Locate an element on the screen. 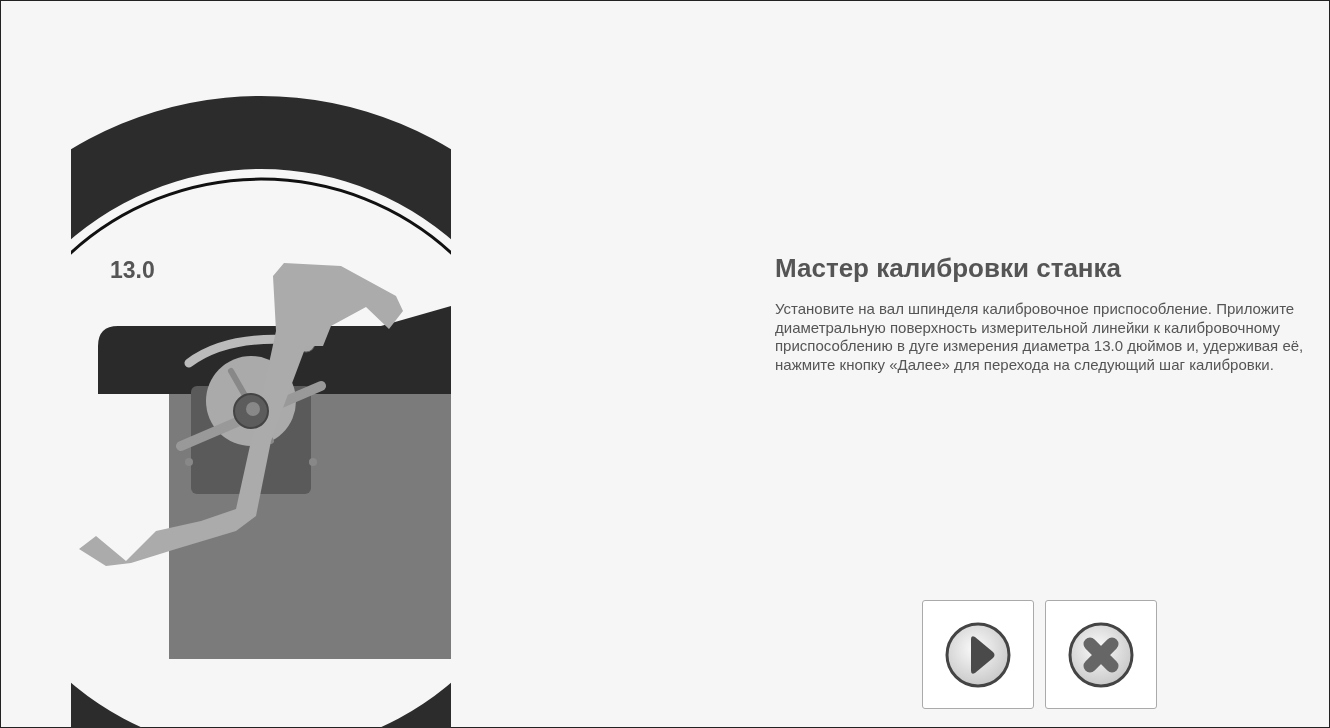 This screenshot has height=728, width=1330. play-icon is located at coordinates (978, 654).